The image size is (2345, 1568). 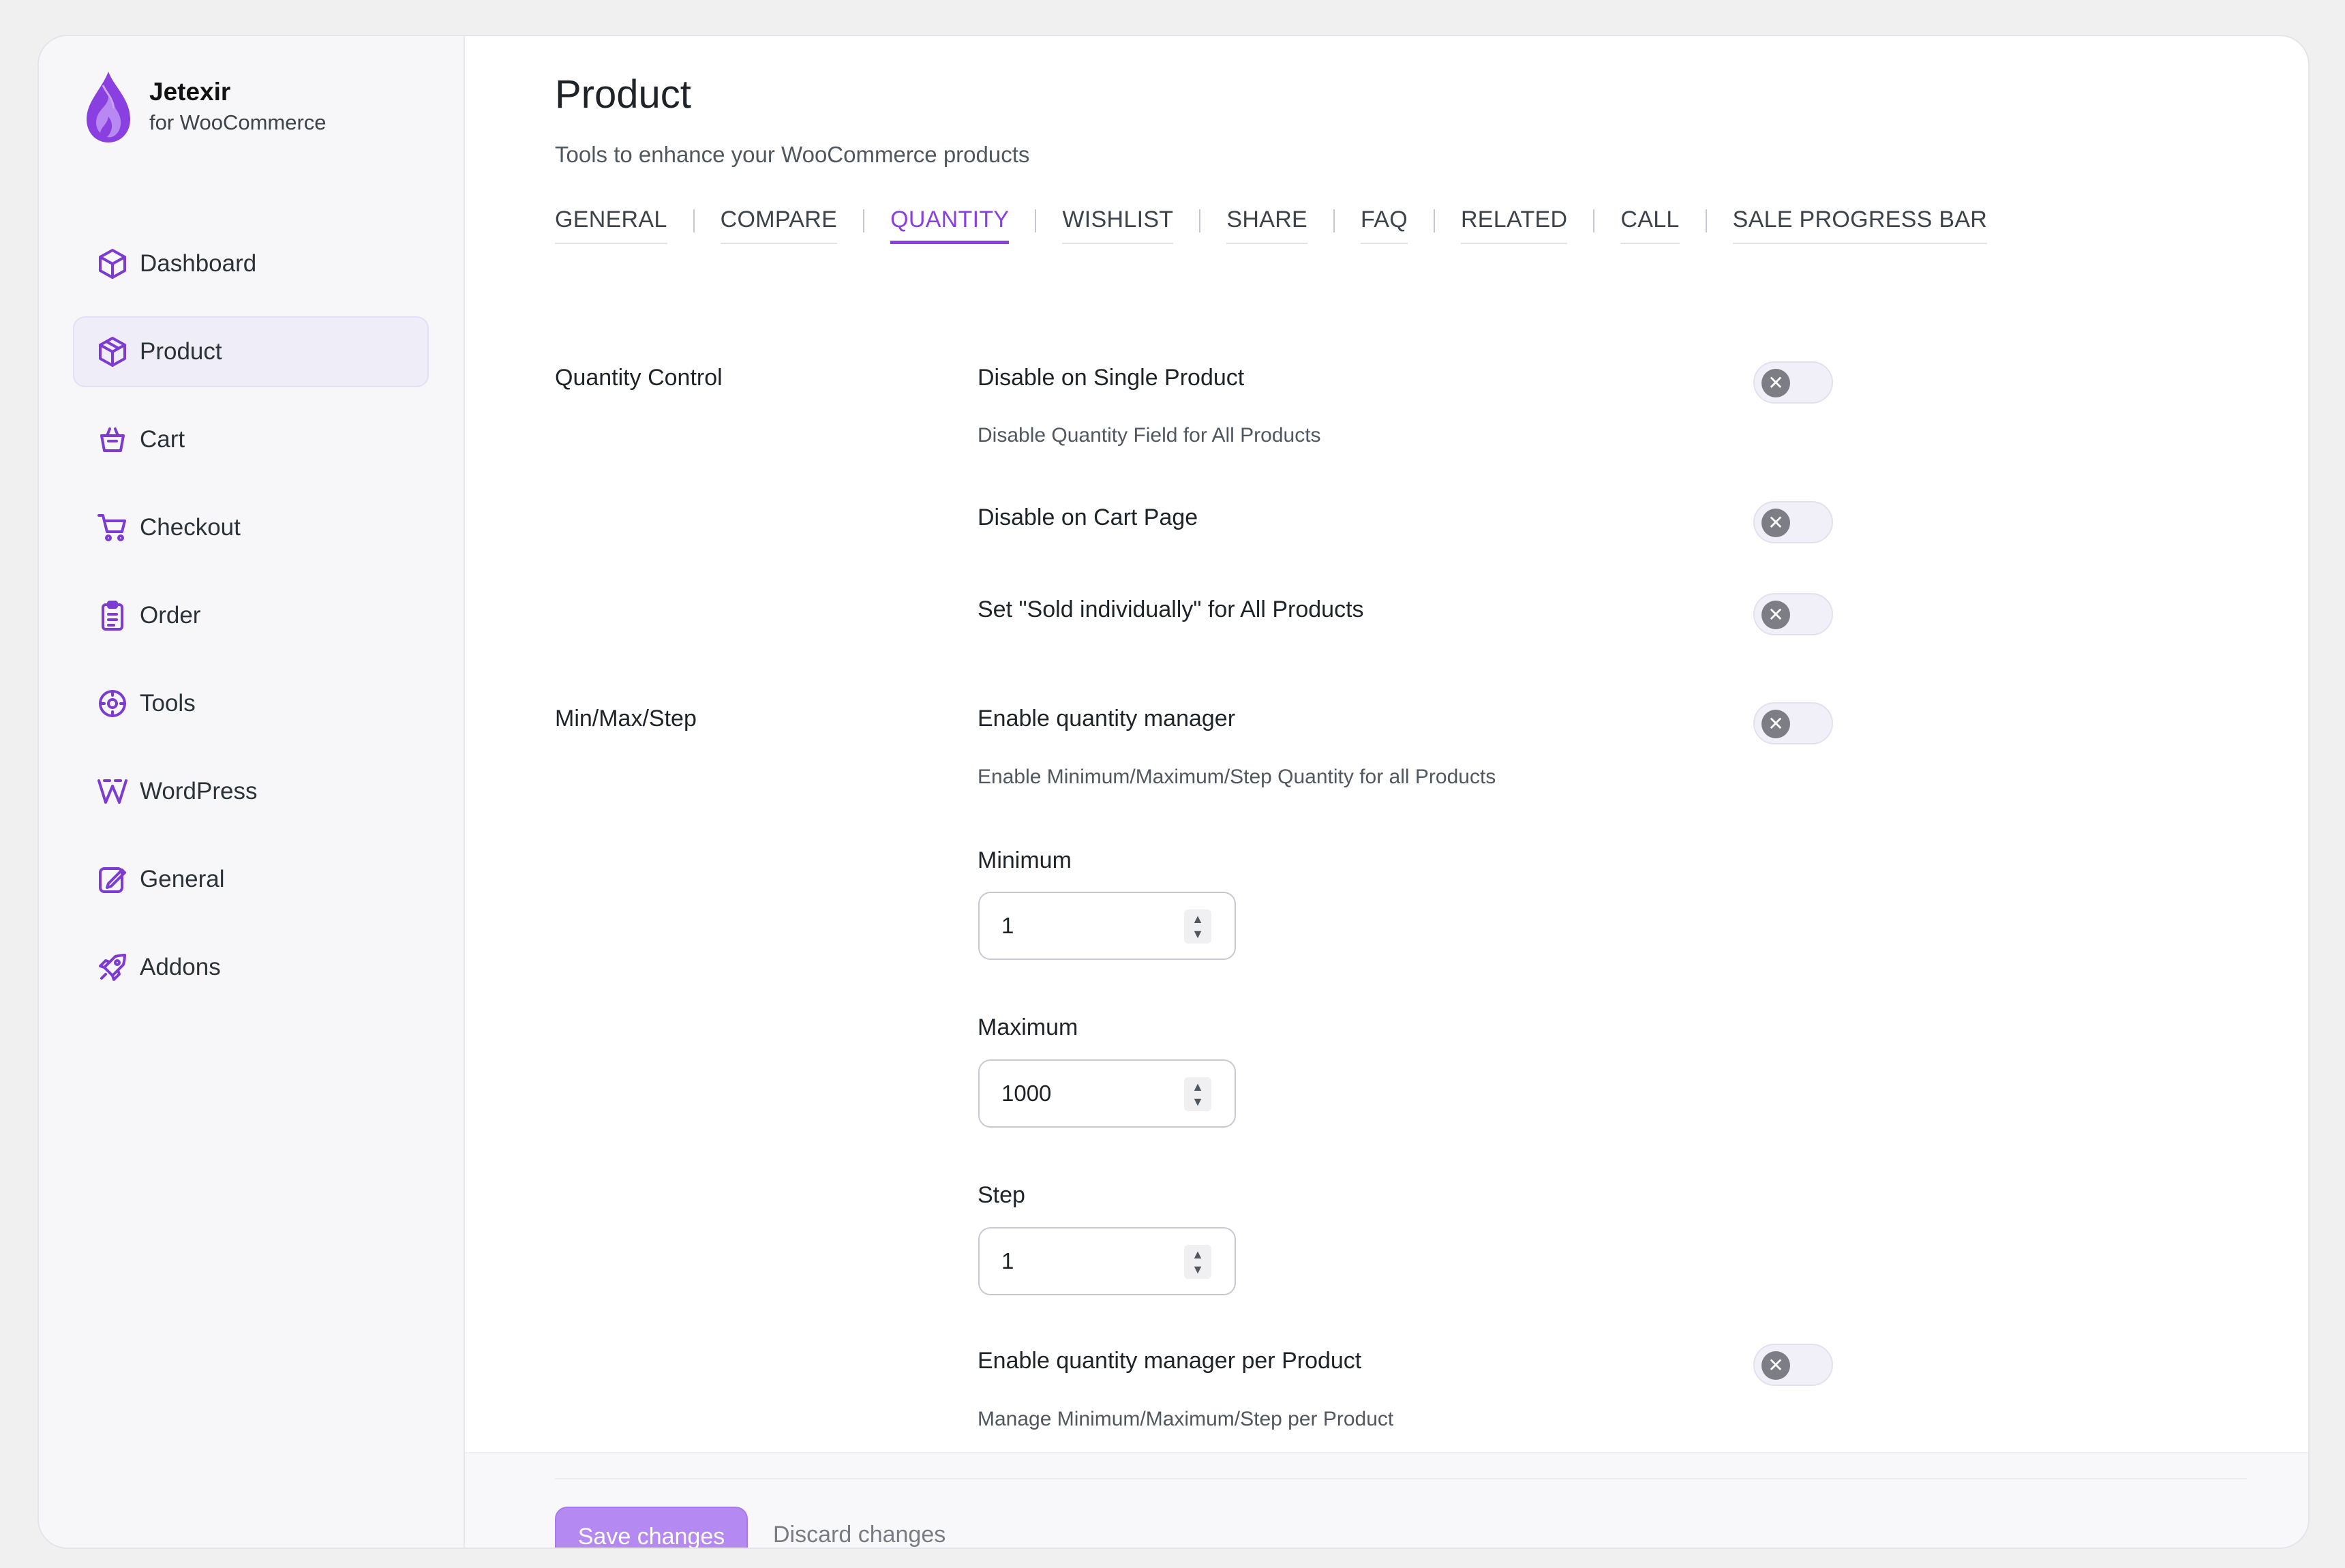 What do you see at coordinates (1107, 926) in the screenshot?
I see `minimum-input: 1 ▲ ▼` at bounding box center [1107, 926].